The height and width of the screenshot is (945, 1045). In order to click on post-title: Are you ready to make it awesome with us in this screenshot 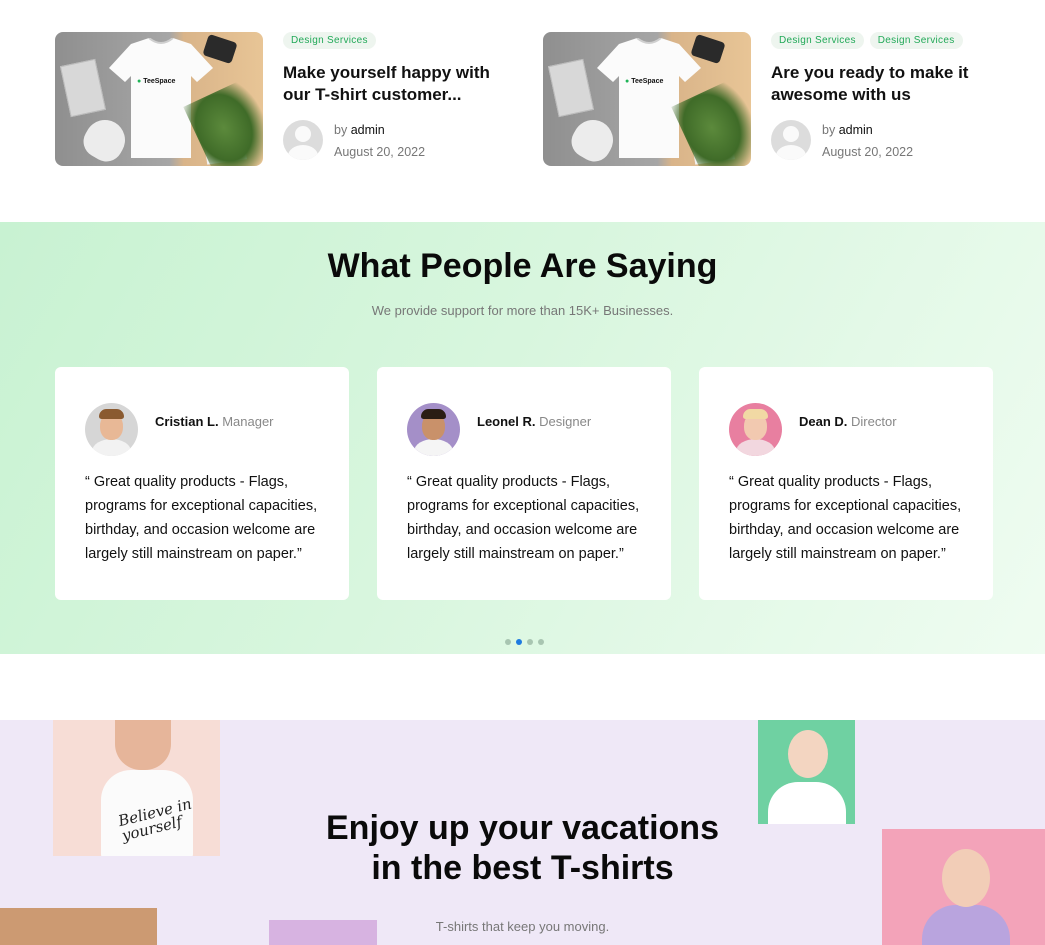, I will do `click(878, 84)`.